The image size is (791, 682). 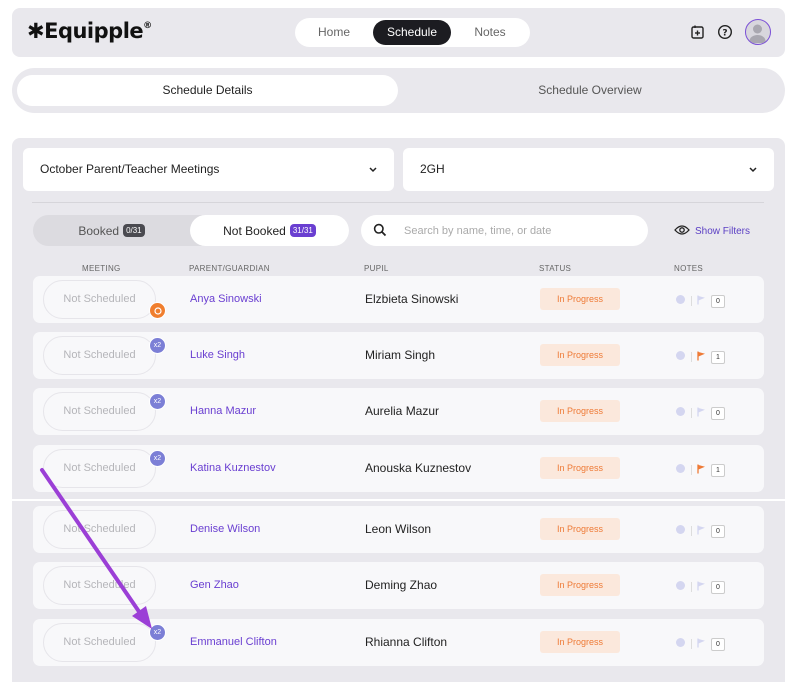 I want to click on annotation-arrow, so click(x=96, y=548).